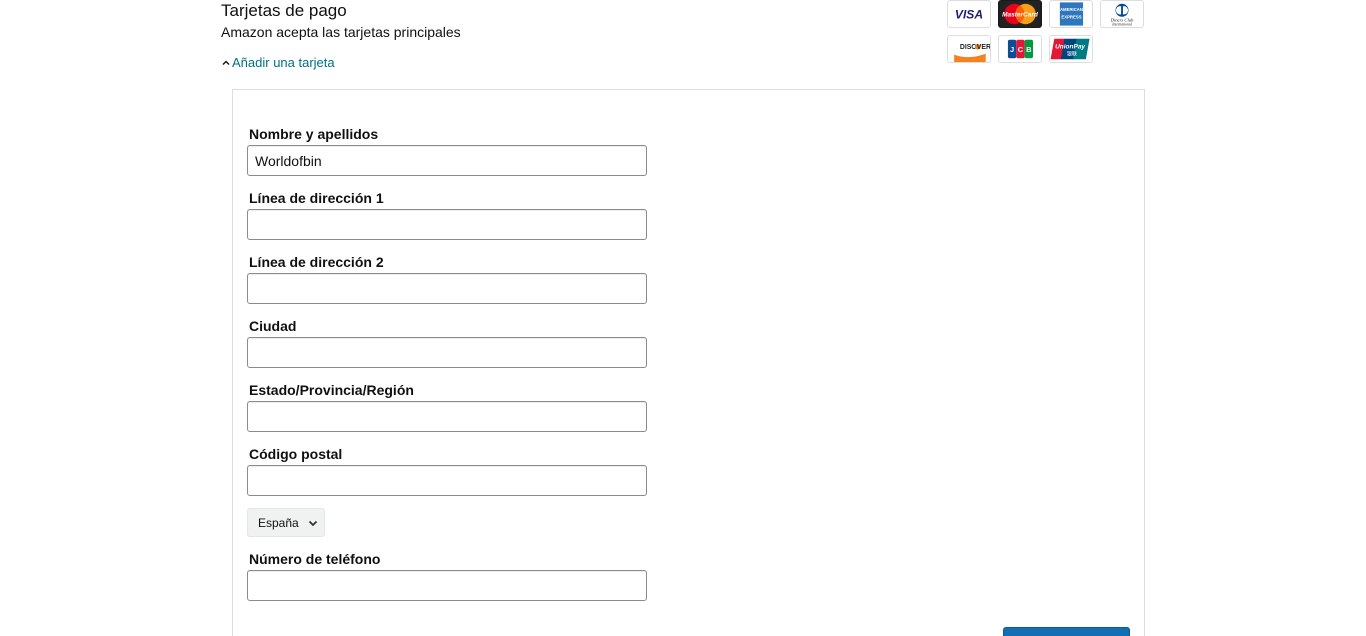 This screenshot has width=1366, height=636. I want to click on svg-text: AMERICAN, so click(1071, 9).